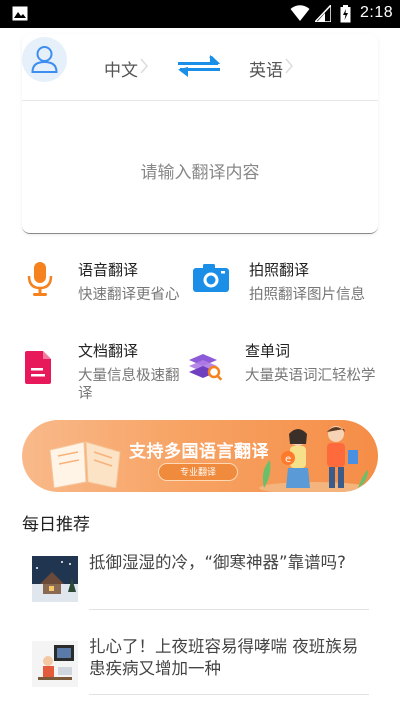 This screenshot has height=711, width=400. What do you see at coordinates (307, 295) in the screenshot?
I see `feature-desc: 拍照翻译图片信息` at bounding box center [307, 295].